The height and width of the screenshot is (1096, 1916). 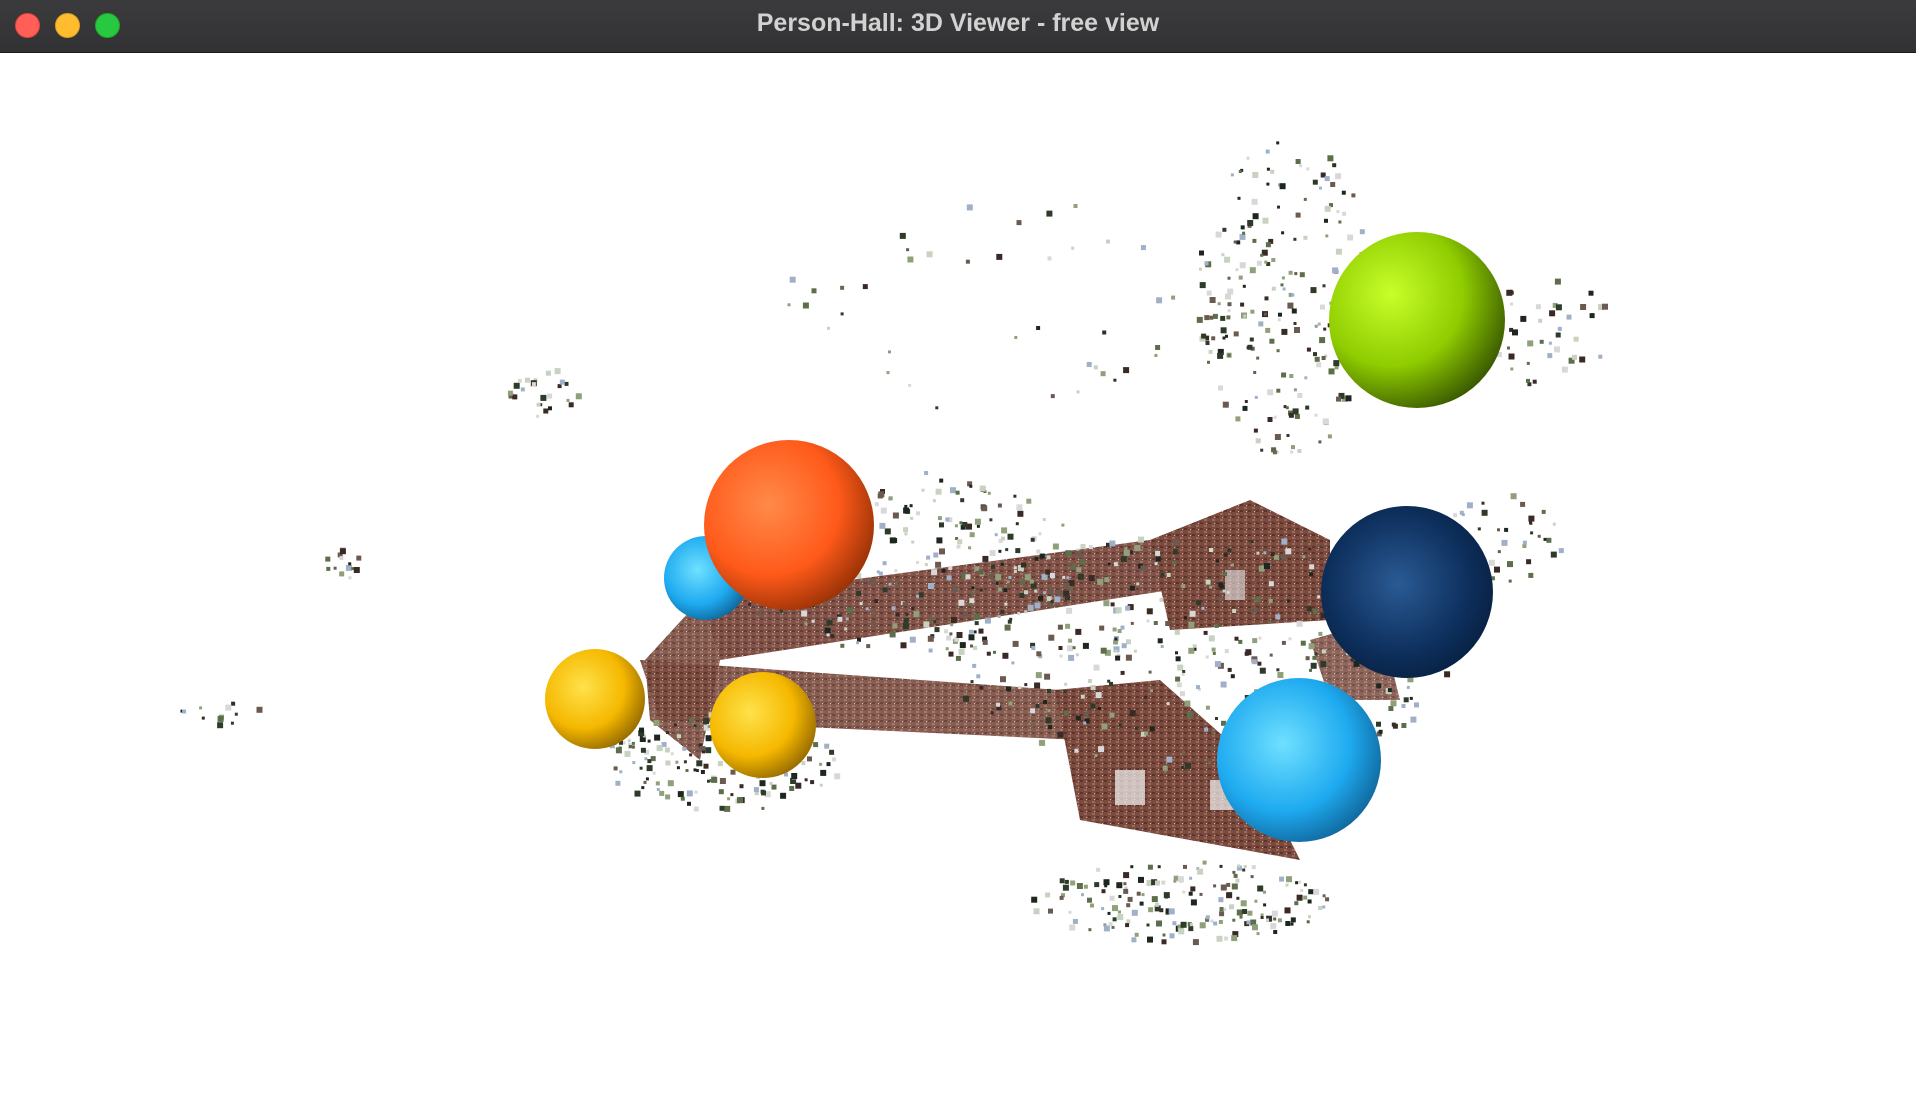 What do you see at coordinates (1417, 320) in the screenshot?
I see `camera-sphere-lime` at bounding box center [1417, 320].